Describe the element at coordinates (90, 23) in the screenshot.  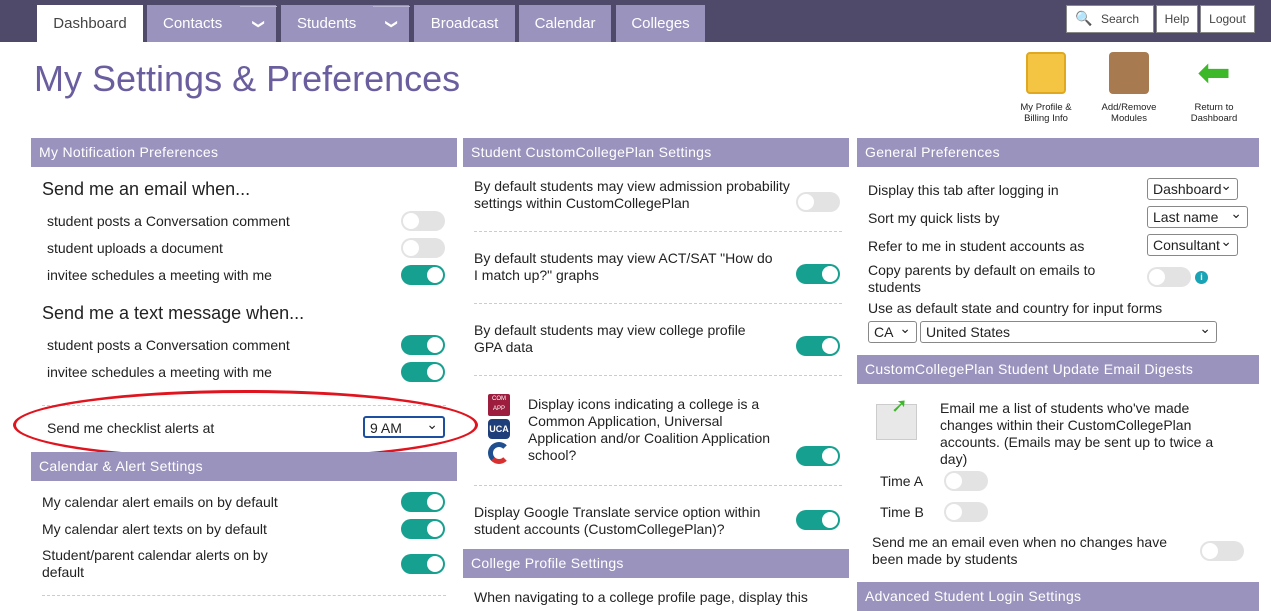
I see `tab-dashboard: Dashboard` at that location.